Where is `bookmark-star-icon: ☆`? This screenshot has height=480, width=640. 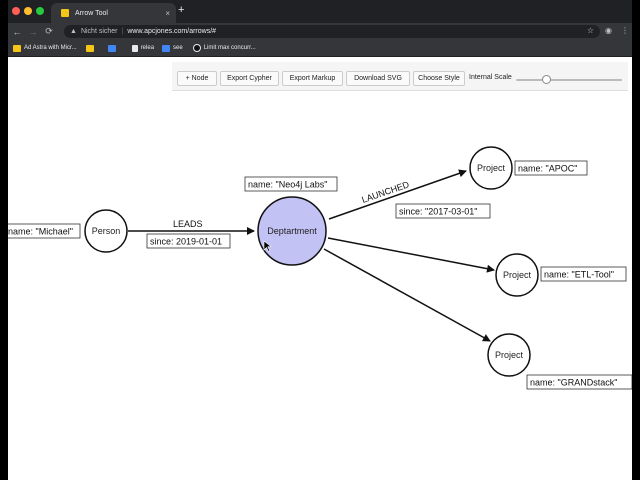 bookmark-star-icon: ☆ is located at coordinates (590, 30).